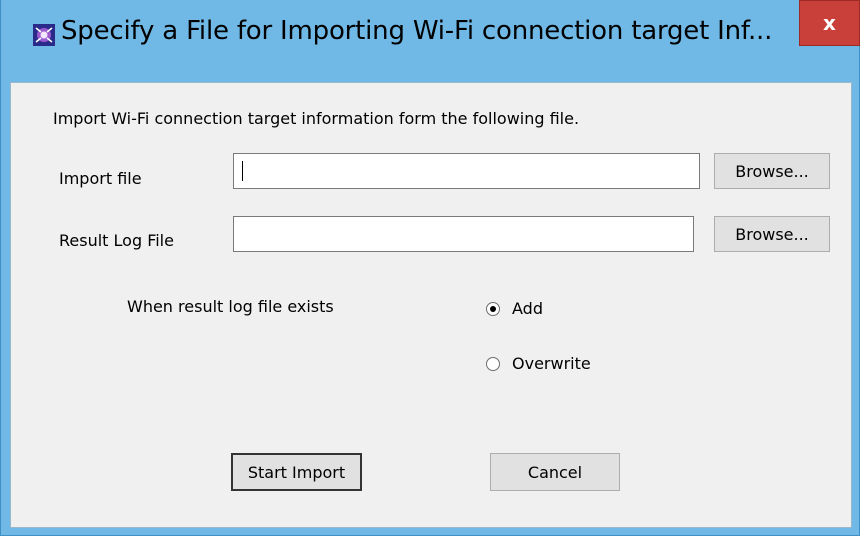  Describe the element at coordinates (466, 171) in the screenshot. I see `import-file-input` at that location.